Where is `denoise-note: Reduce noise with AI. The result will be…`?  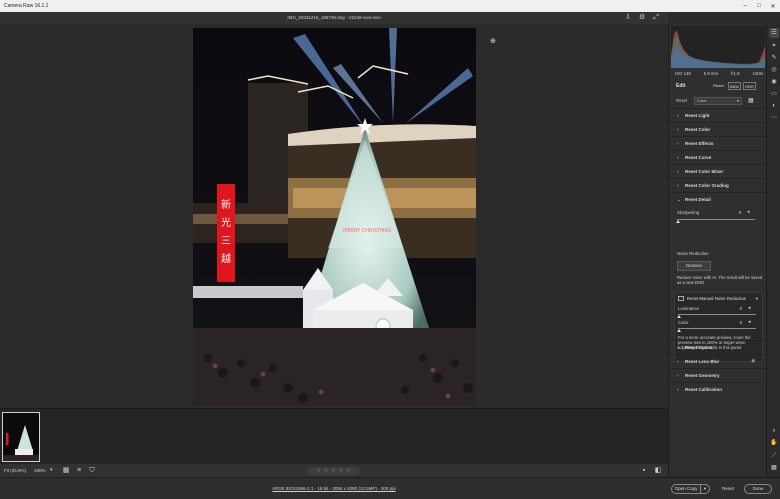
denoise-note: Reduce noise with AI. The result will be… is located at coordinates (720, 280).